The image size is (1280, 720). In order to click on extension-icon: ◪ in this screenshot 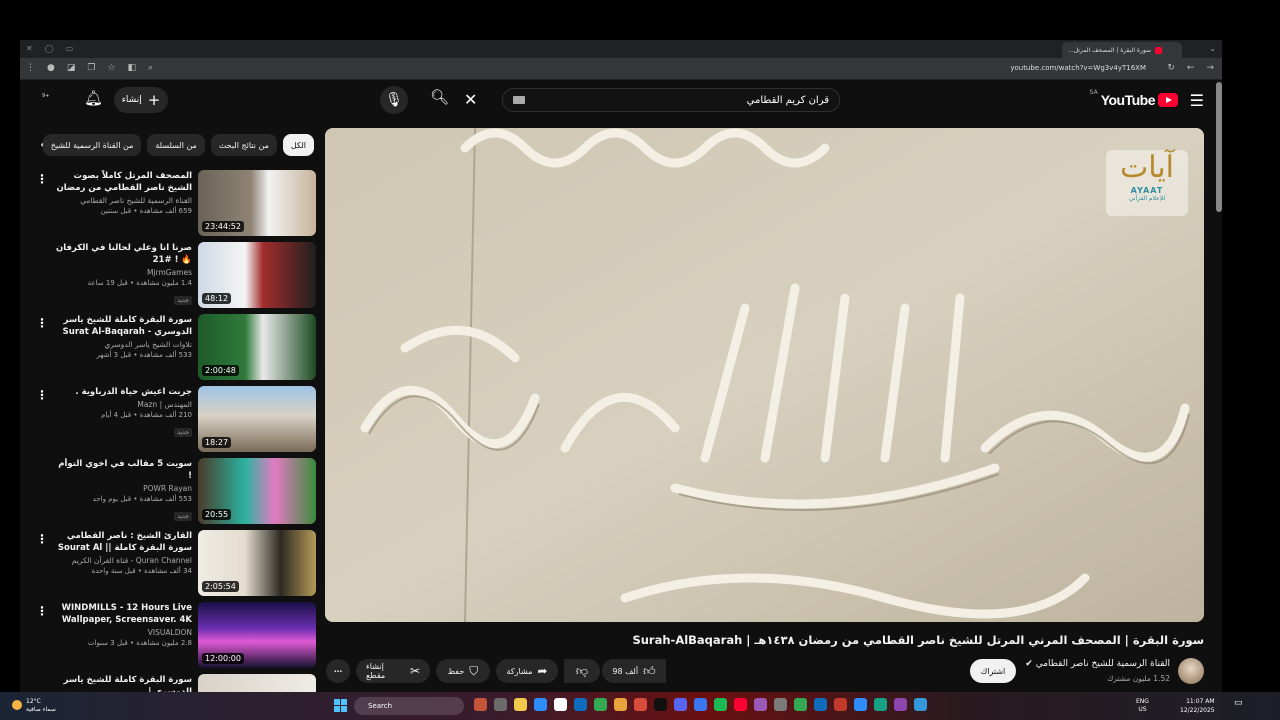, I will do `click(71, 68)`.